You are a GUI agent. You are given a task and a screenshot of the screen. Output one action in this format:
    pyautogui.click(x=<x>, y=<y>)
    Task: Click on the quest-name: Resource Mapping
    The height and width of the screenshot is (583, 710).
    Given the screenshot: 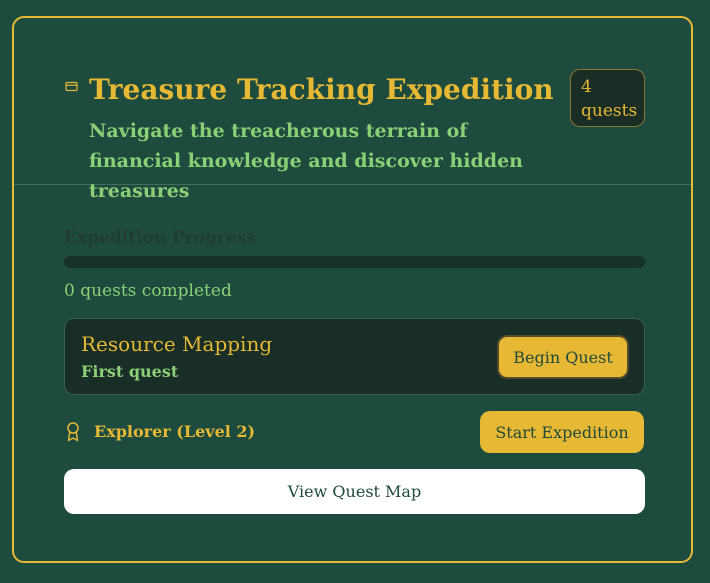 What is the action you would take?
    pyautogui.click(x=177, y=344)
    